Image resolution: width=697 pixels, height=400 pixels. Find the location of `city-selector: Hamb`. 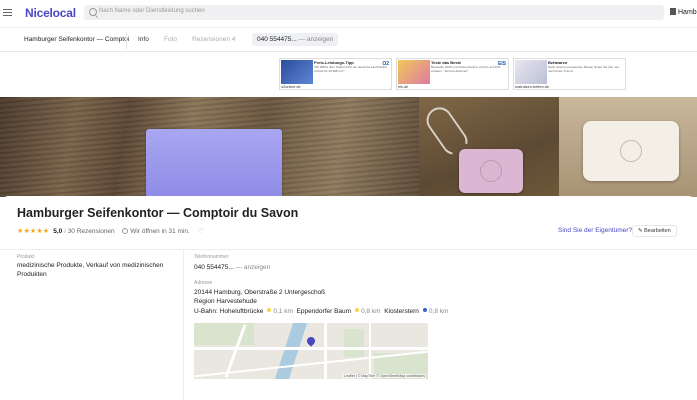

city-selector: Hamb is located at coordinates (683, 12).